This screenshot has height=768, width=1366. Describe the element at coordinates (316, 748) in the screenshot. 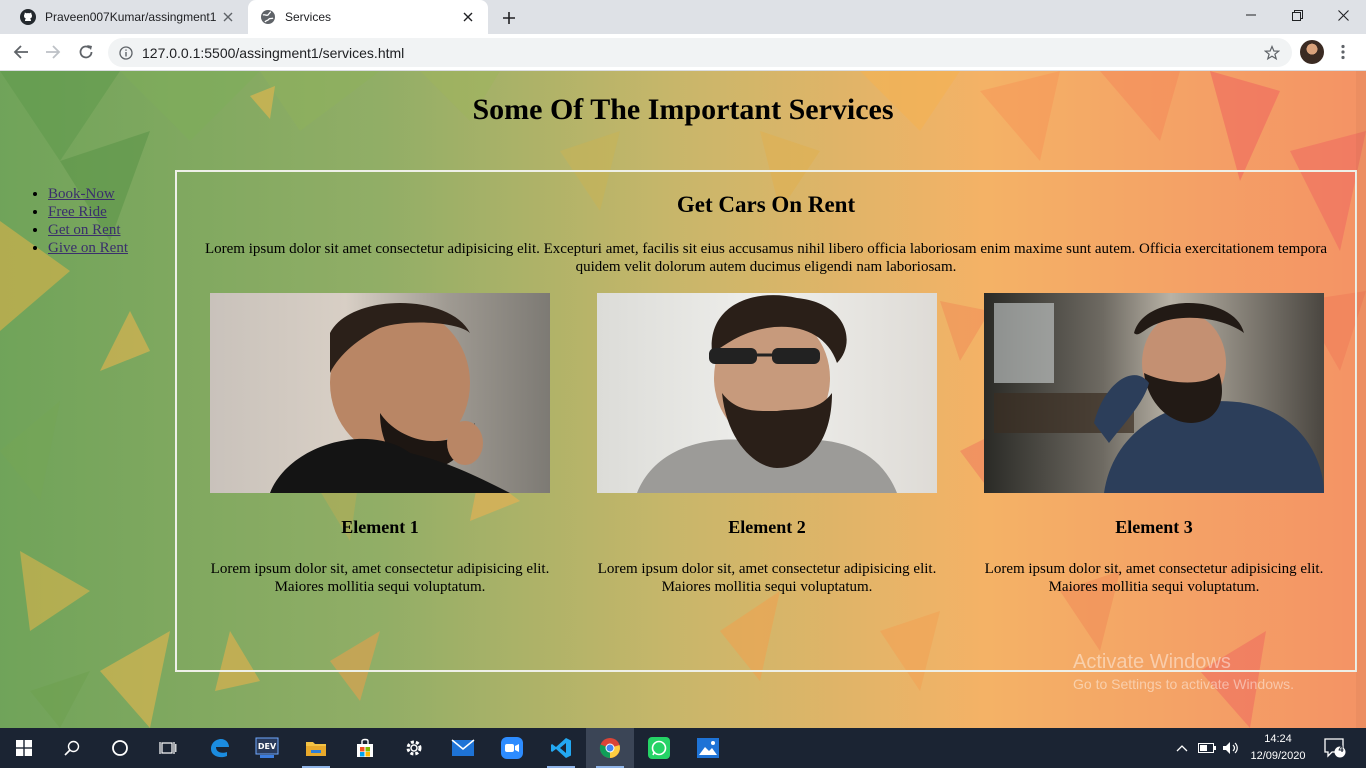

I see `file-explorer-icon` at that location.